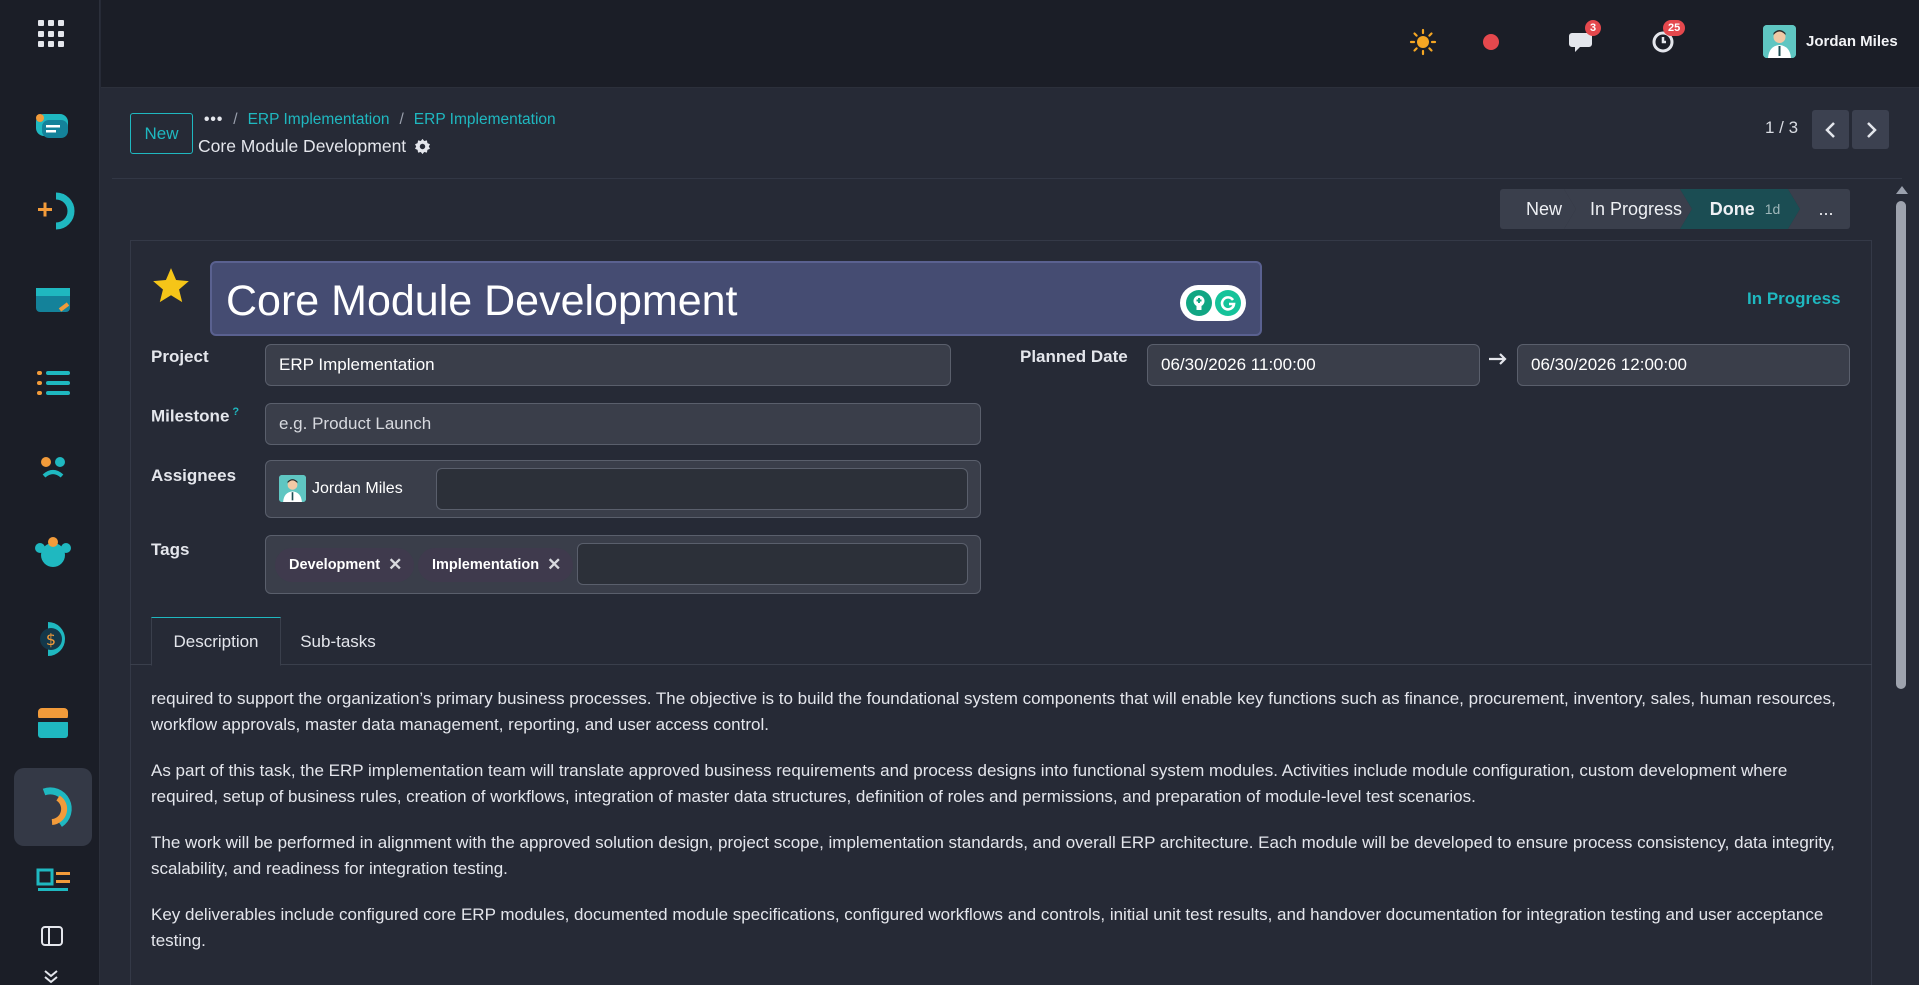 Image resolution: width=1919 pixels, height=985 pixels. I want to click on pager-previous-button, so click(1830, 129).